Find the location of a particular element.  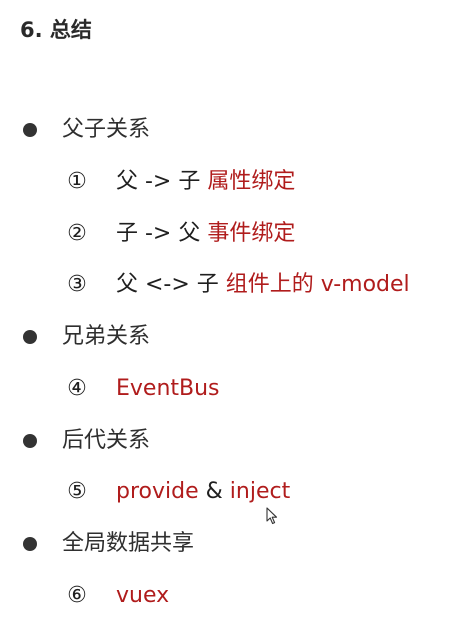

item-highlight: 属性绑定 is located at coordinates (251, 181).